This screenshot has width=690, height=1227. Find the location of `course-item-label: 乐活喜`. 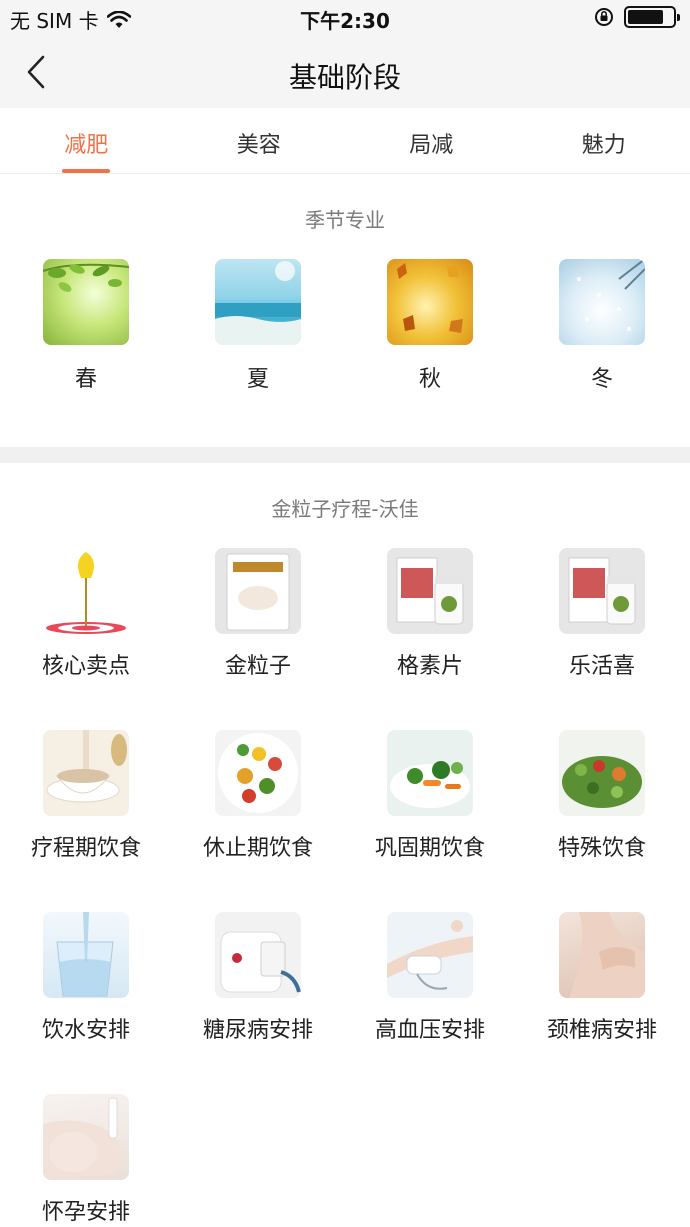

course-item-label: 乐活喜 is located at coordinates (601, 666).